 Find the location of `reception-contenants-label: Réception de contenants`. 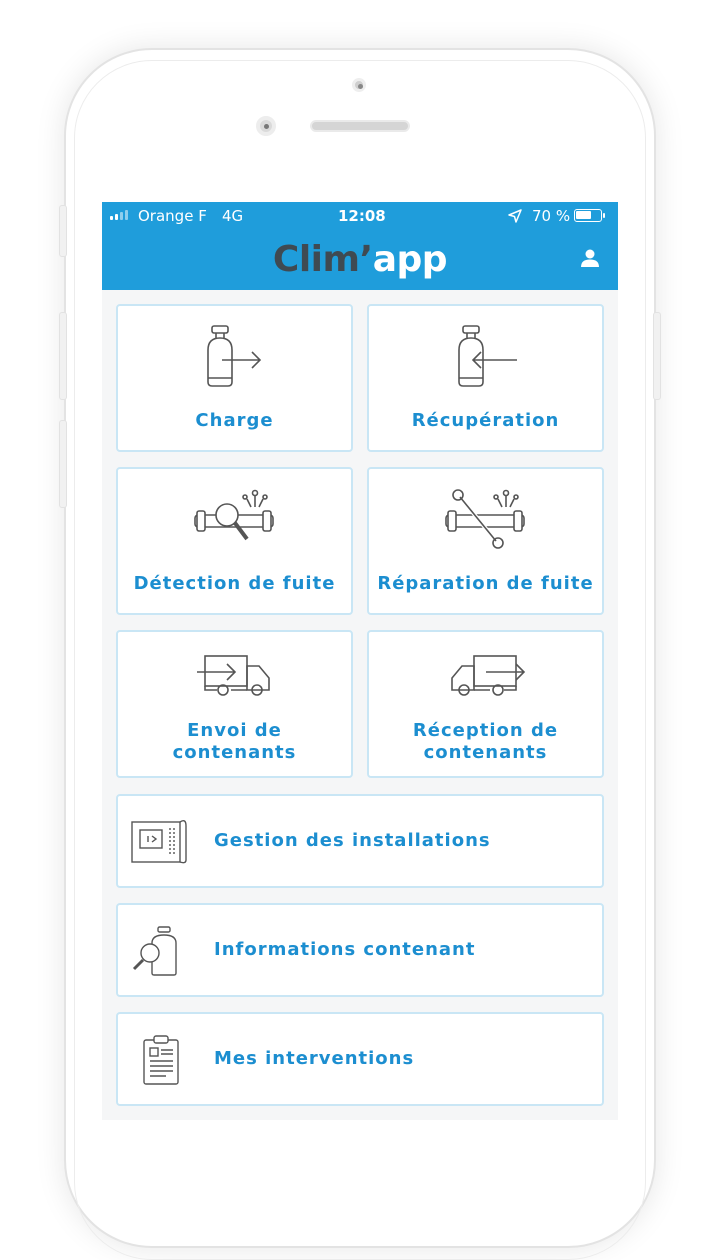

reception-contenants-label: Réception de contenants is located at coordinates (485, 742).